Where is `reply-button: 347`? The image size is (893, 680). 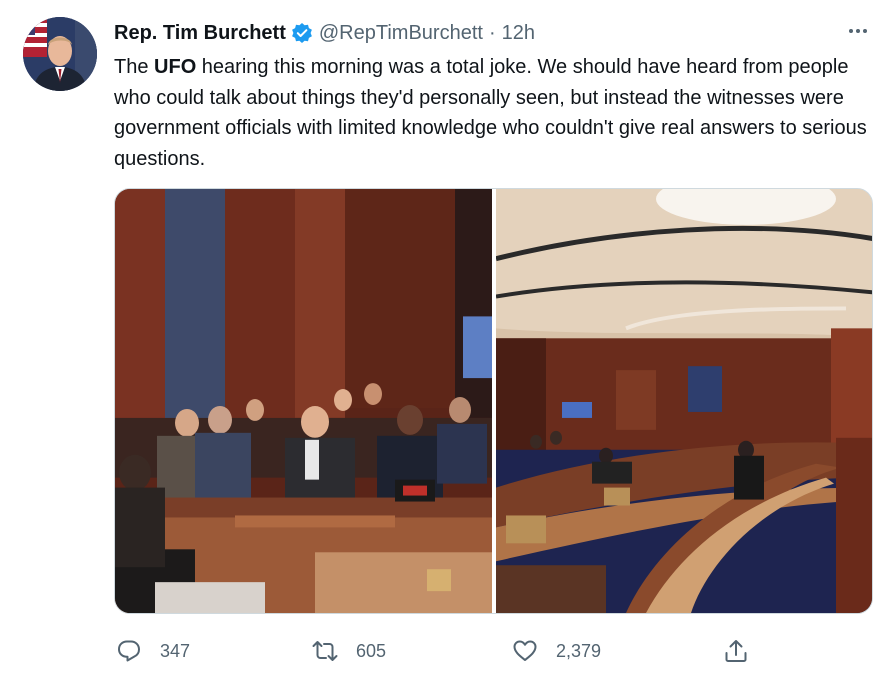 reply-button: 347 is located at coordinates (153, 651).